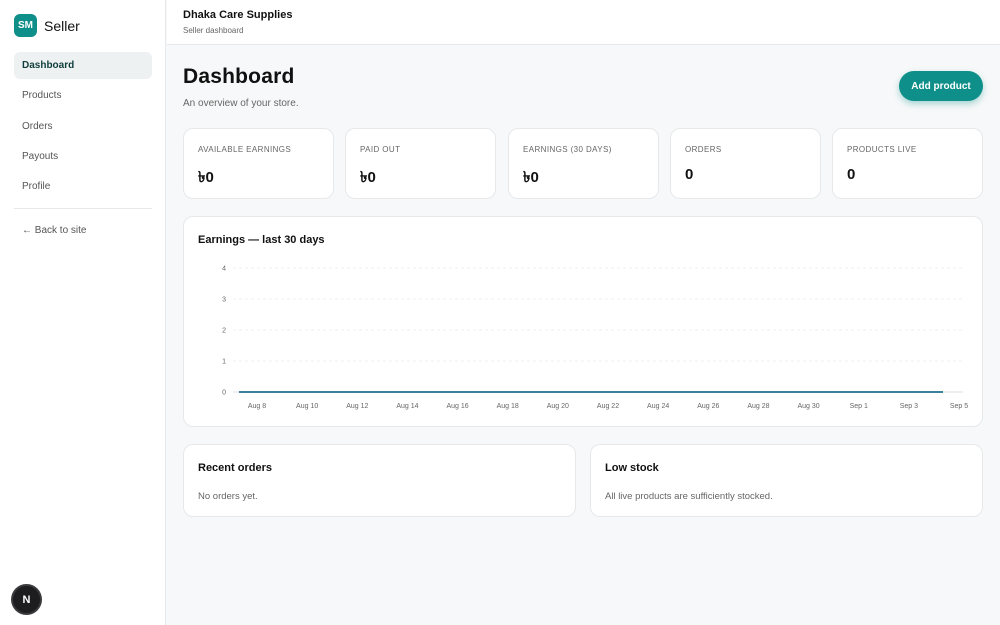  What do you see at coordinates (83, 208) in the screenshot?
I see `sidebar-divider` at bounding box center [83, 208].